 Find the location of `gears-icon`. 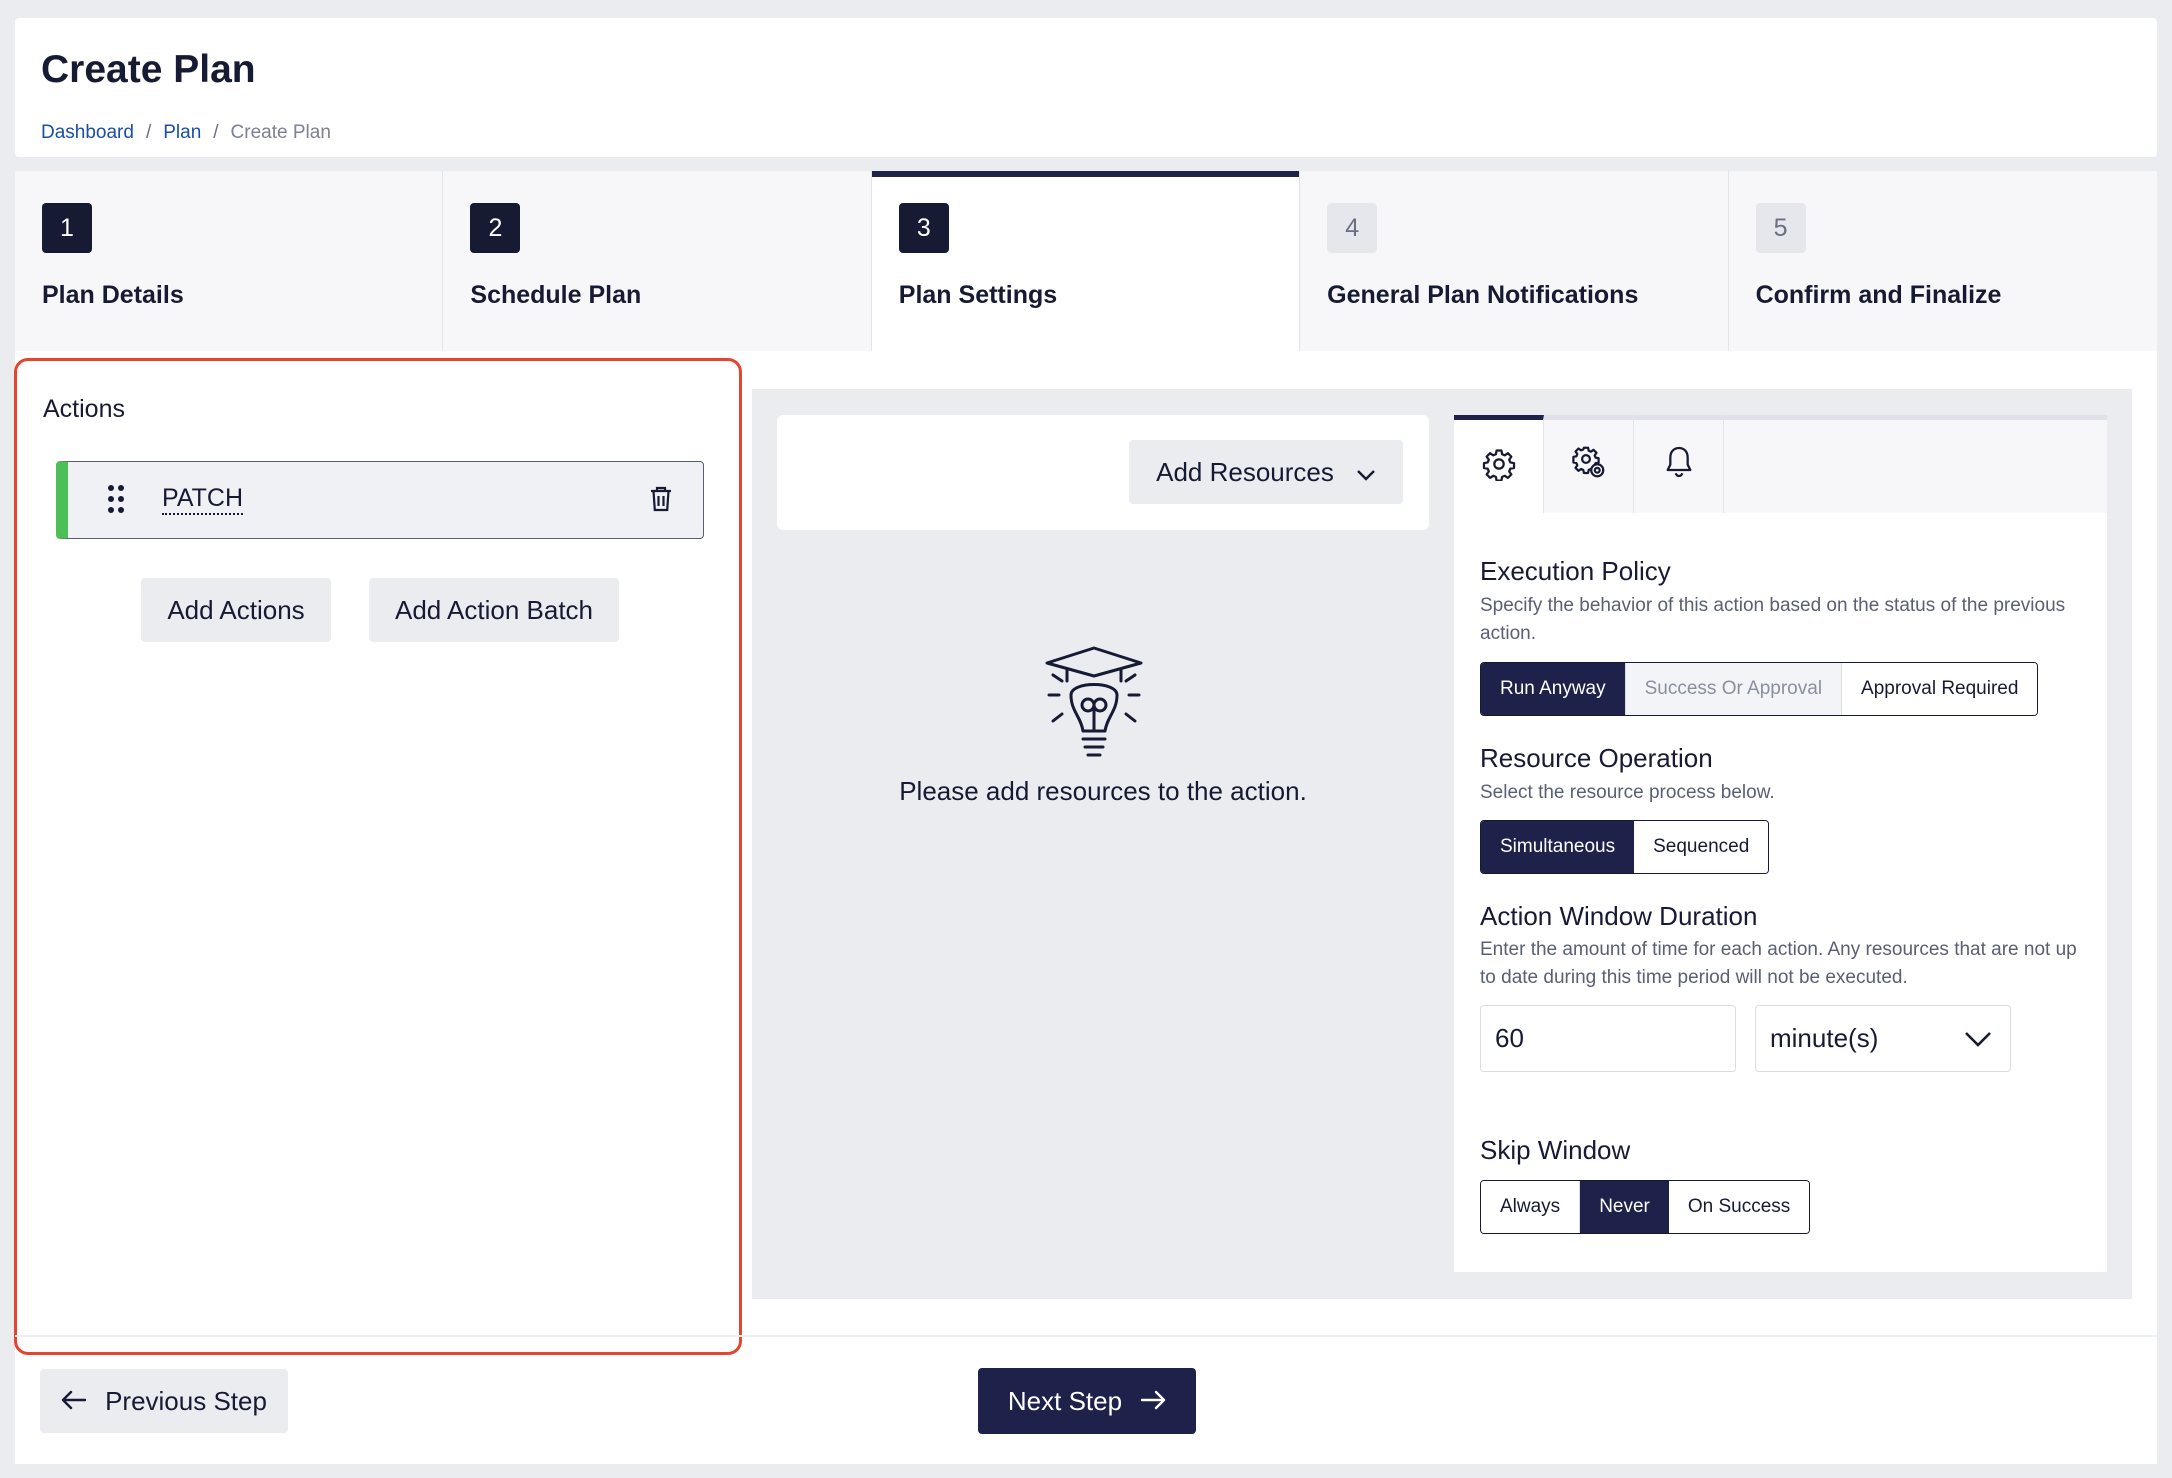

gears-icon is located at coordinates (1589, 464).